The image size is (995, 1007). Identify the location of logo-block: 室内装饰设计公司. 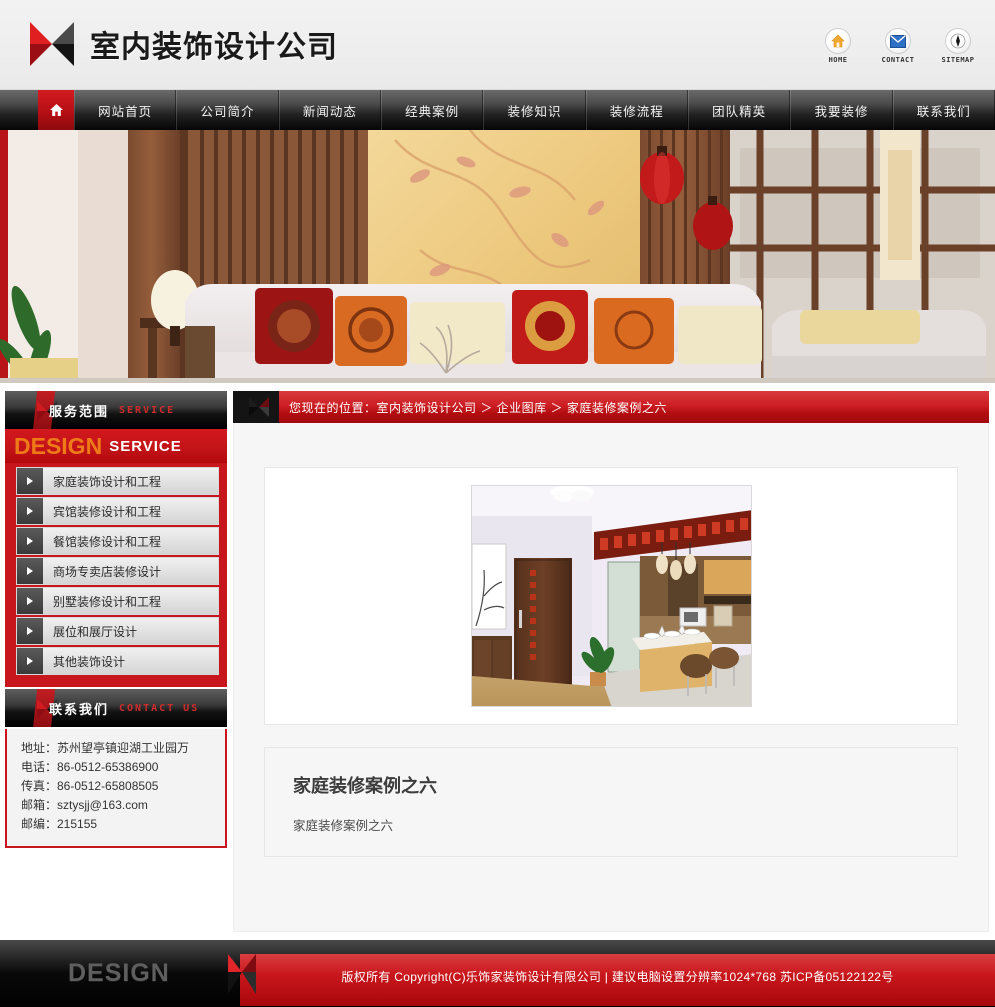
(184, 44).